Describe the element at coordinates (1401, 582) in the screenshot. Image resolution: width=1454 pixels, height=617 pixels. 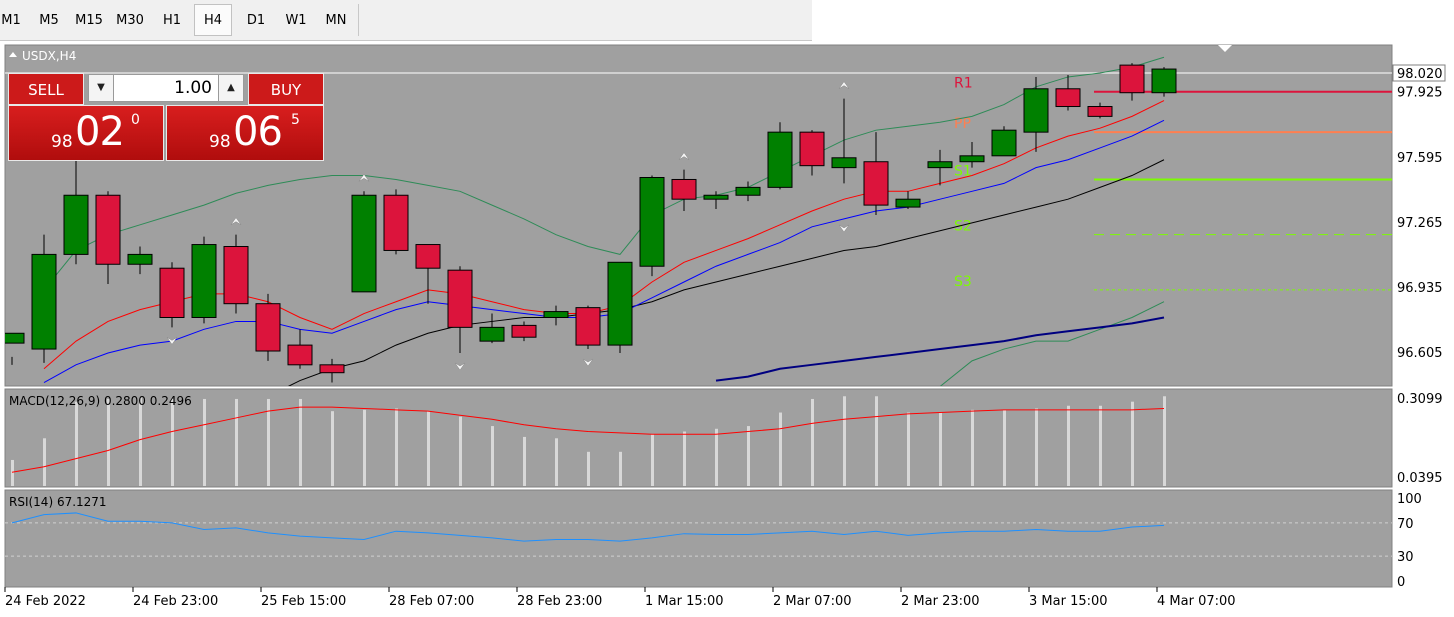
I see `rsi-tick-label: 0` at that location.